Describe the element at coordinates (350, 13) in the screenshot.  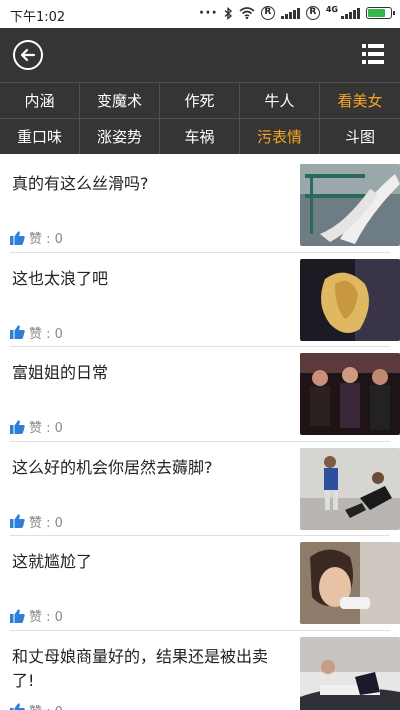
I see `signal-2-icon` at that location.